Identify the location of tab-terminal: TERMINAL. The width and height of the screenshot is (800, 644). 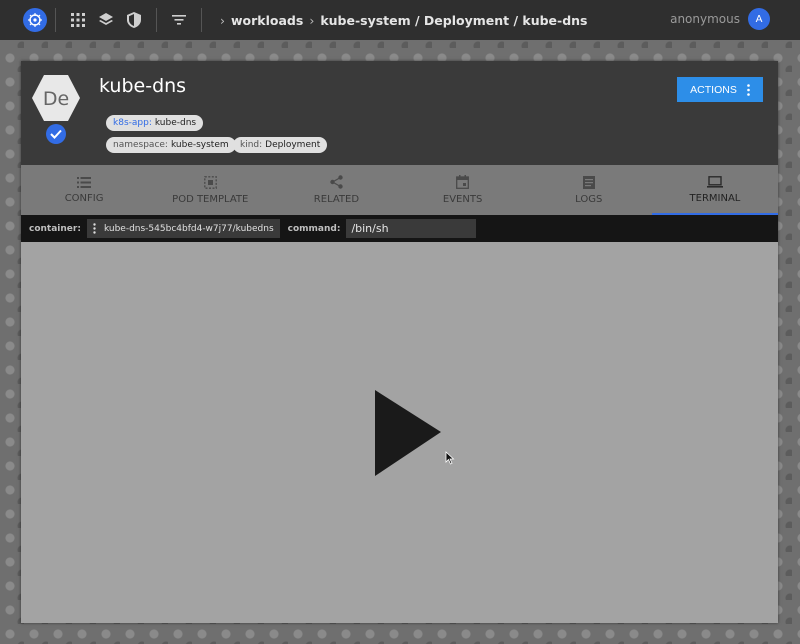
(715, 190).